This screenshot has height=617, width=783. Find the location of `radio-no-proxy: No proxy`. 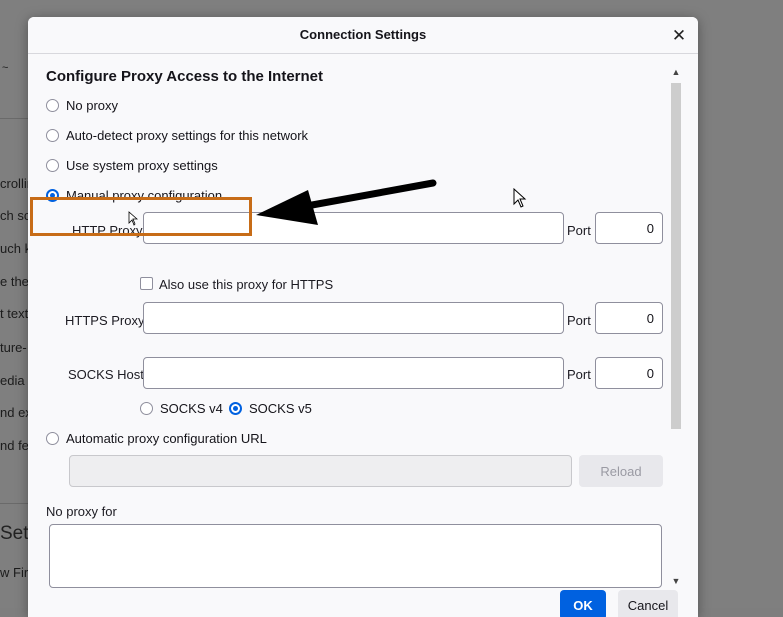

radio-no-proxy: No proxy is located at coordinates (82, 105).